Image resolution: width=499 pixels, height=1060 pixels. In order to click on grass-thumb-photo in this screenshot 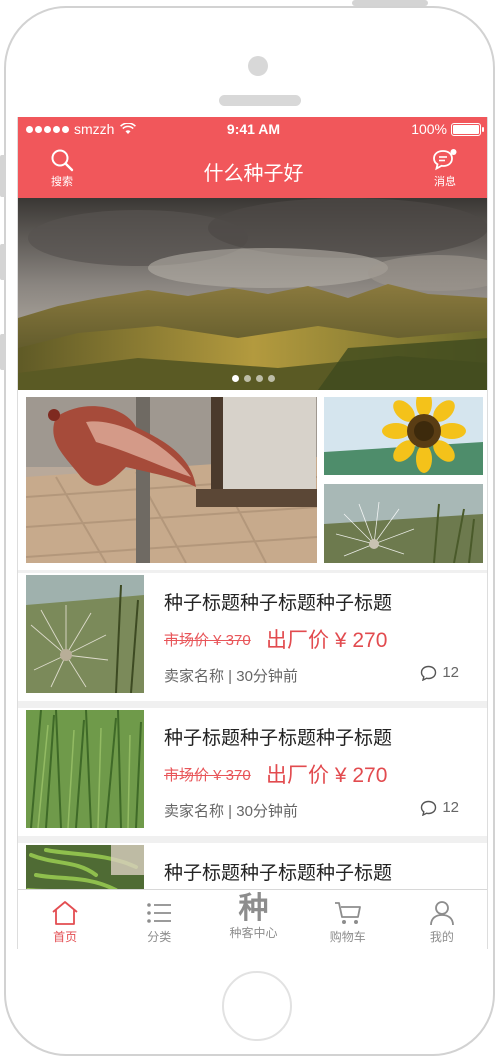, I will do `click(85, 769)`.